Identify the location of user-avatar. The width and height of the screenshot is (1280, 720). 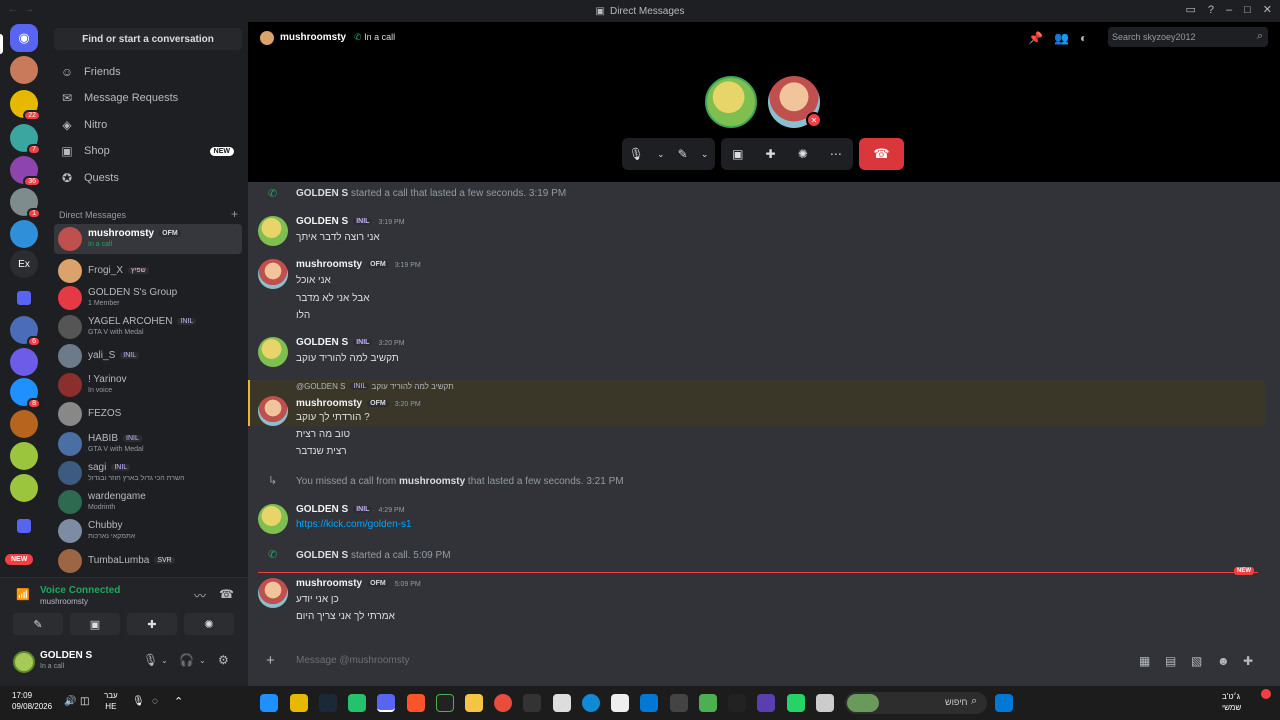
(24, 662).